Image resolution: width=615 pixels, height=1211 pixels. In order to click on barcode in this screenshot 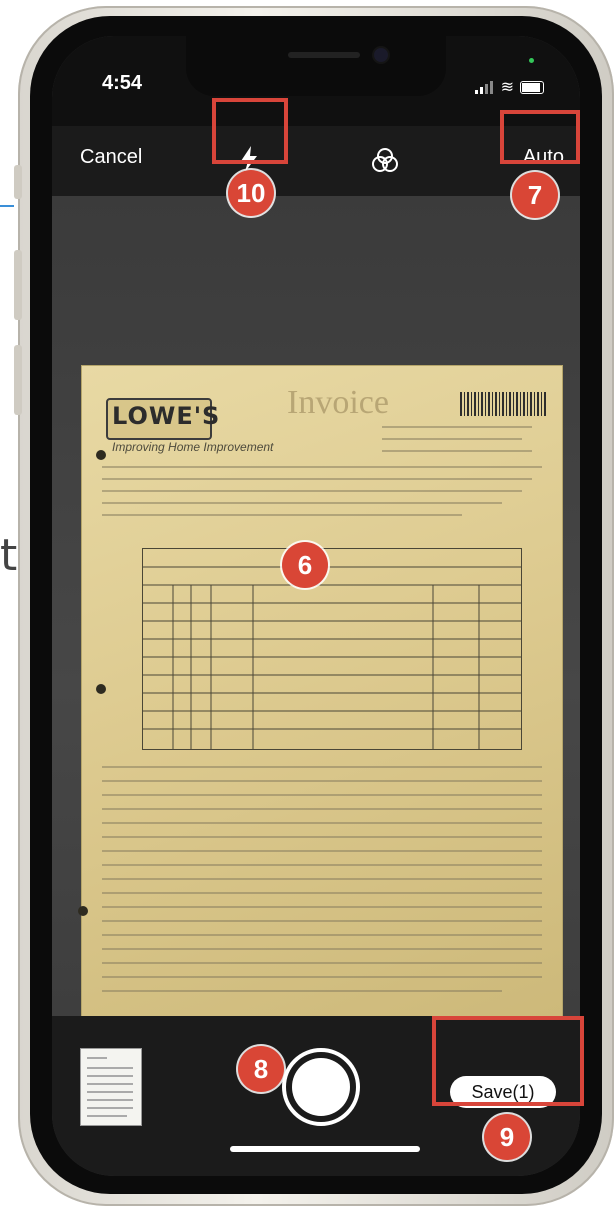, I will do `click(503, 404)`.